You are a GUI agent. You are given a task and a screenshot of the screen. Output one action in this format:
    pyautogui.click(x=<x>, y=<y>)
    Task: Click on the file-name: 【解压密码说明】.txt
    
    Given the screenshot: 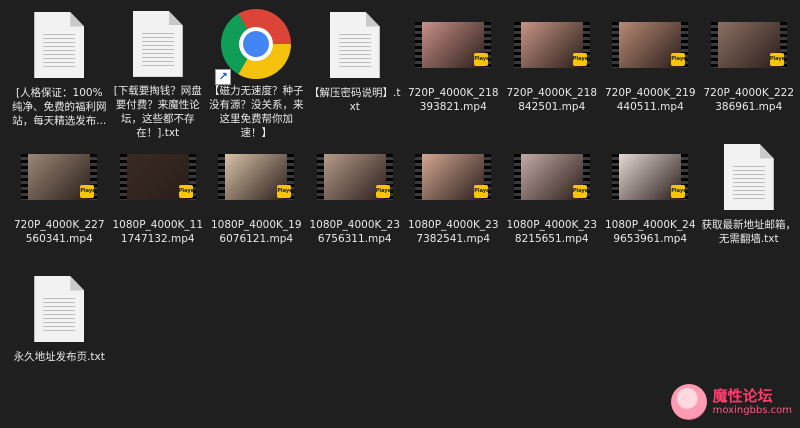 What is the action you would take?
    pyautogui.click(x=355, y=100)
    